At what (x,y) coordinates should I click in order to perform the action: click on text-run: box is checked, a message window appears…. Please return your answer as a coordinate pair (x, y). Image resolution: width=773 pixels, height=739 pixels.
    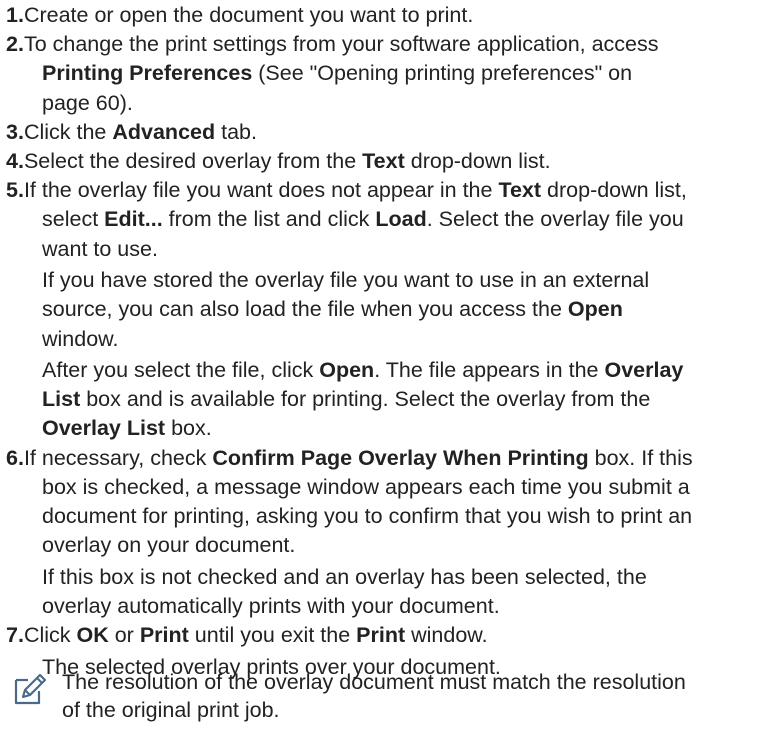
    Looking at the image, I should click on (366, 486).